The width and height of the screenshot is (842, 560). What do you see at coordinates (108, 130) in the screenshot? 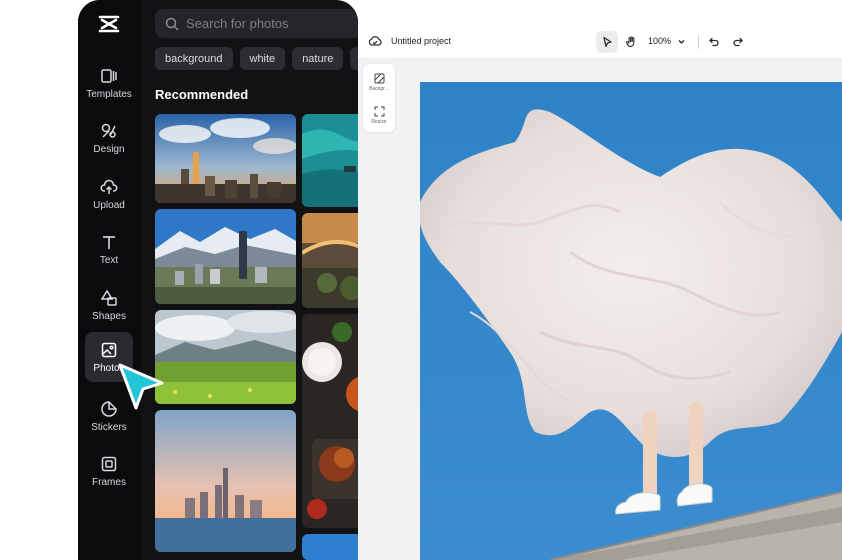
I see `design-icon` at bounding box center [108, 130].